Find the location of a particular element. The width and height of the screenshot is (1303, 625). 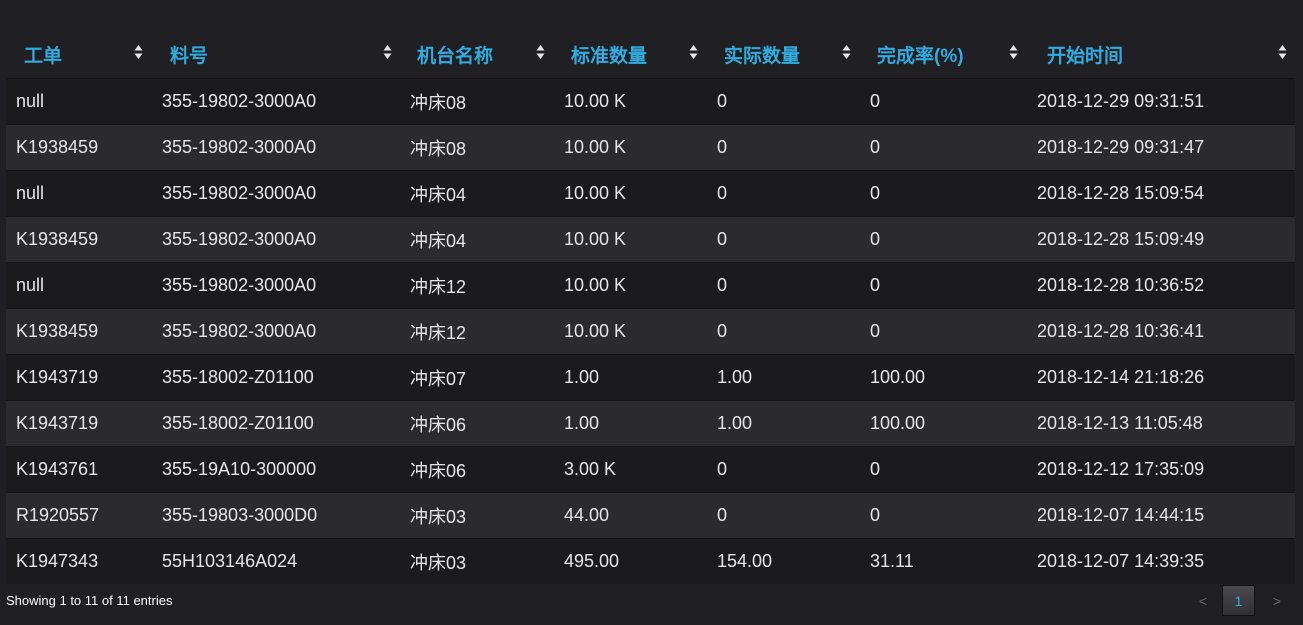

table-info: Showing 1 to 11 of 11 entries is located at coordinates (89, 600).